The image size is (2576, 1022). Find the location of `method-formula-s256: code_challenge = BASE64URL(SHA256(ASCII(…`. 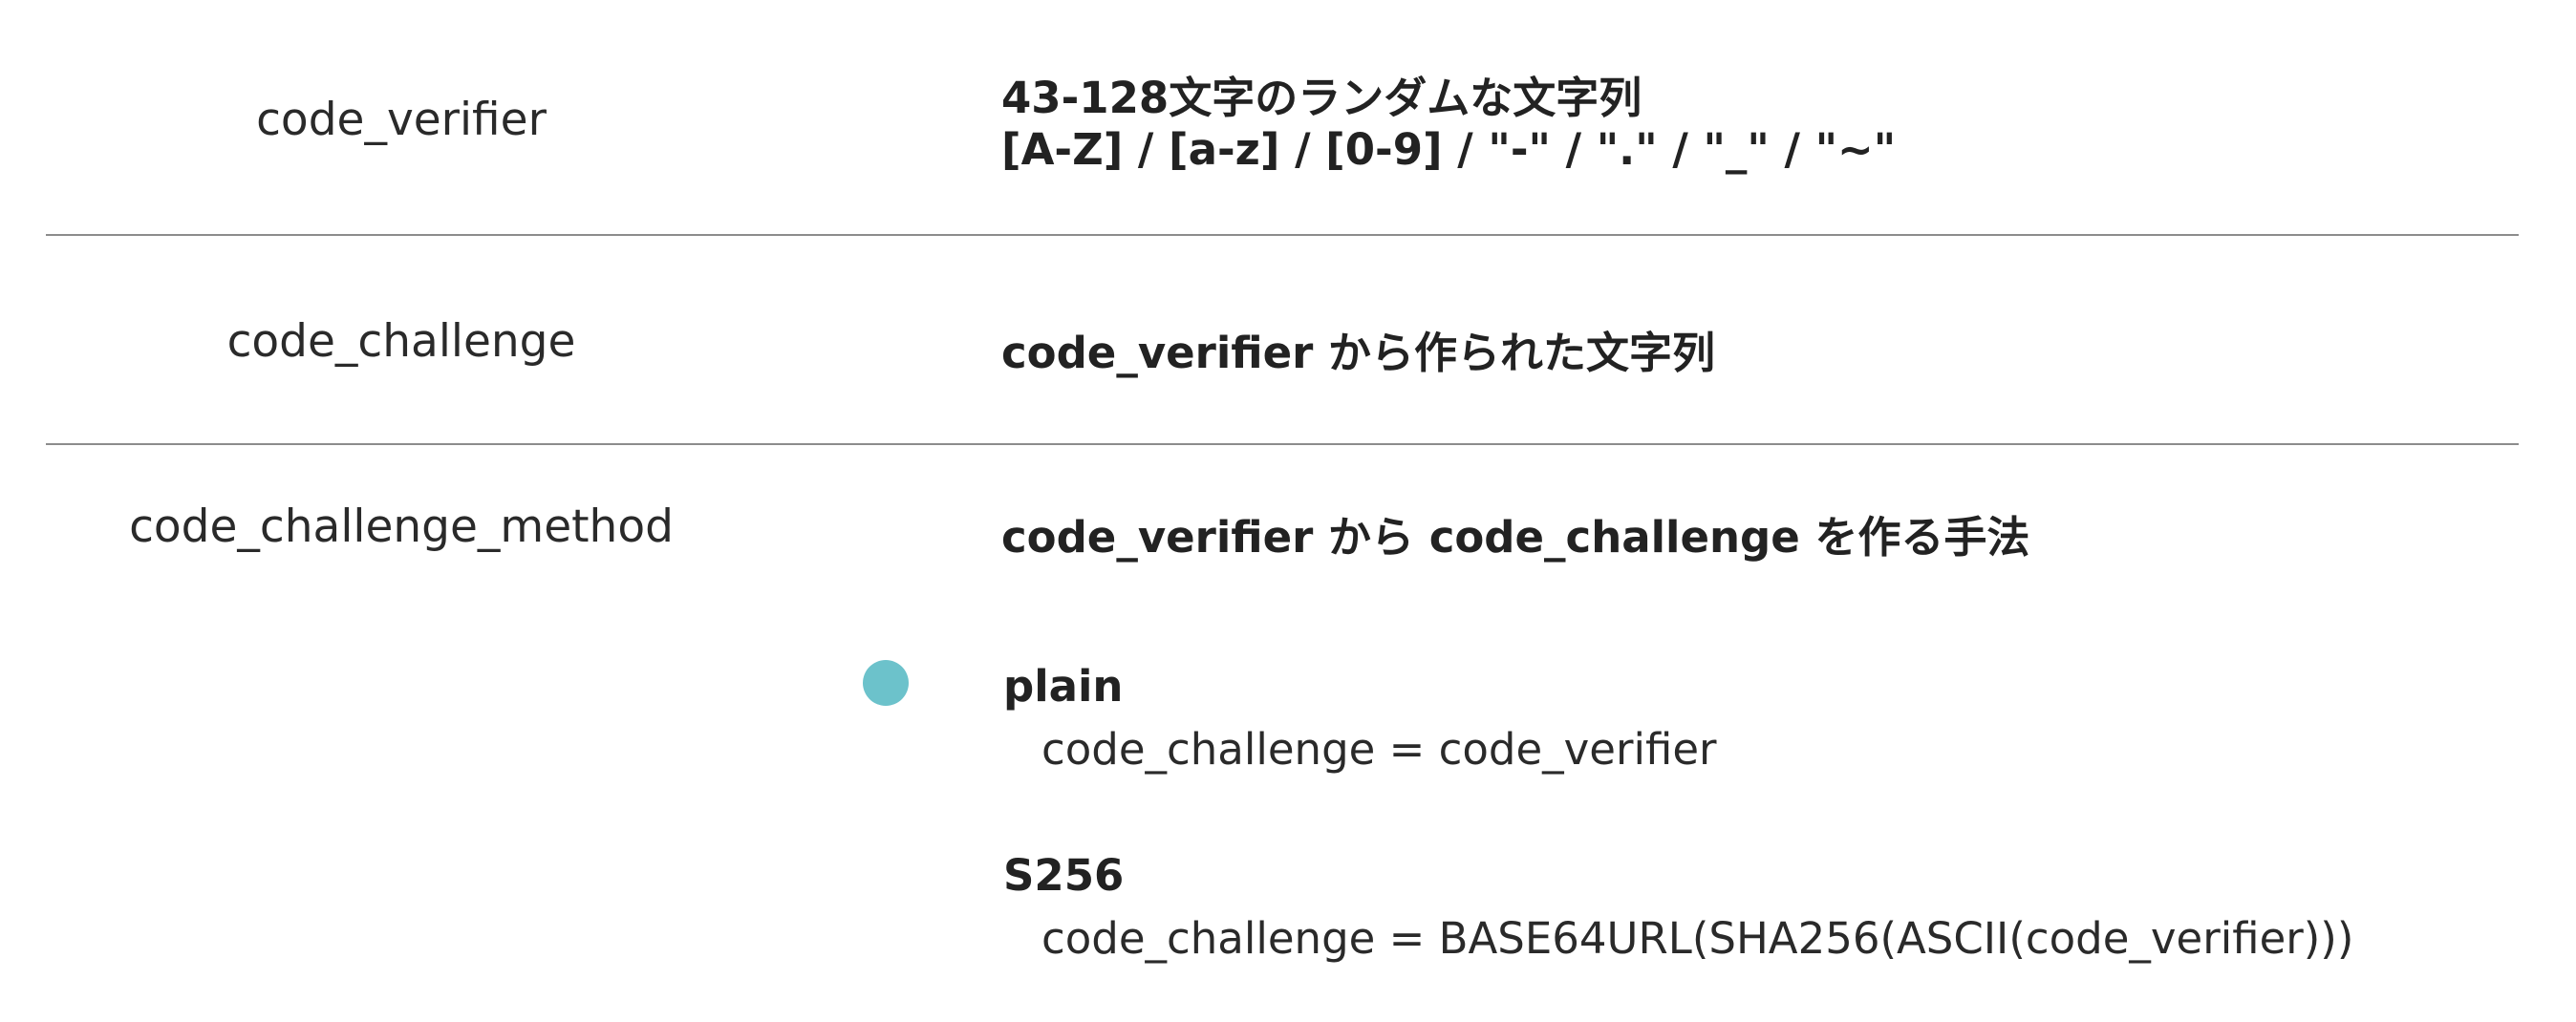

method-formula-s256: code_challenge = BASE64URL(SHA256(ASCII(… is located at coordinates (1697, 938).